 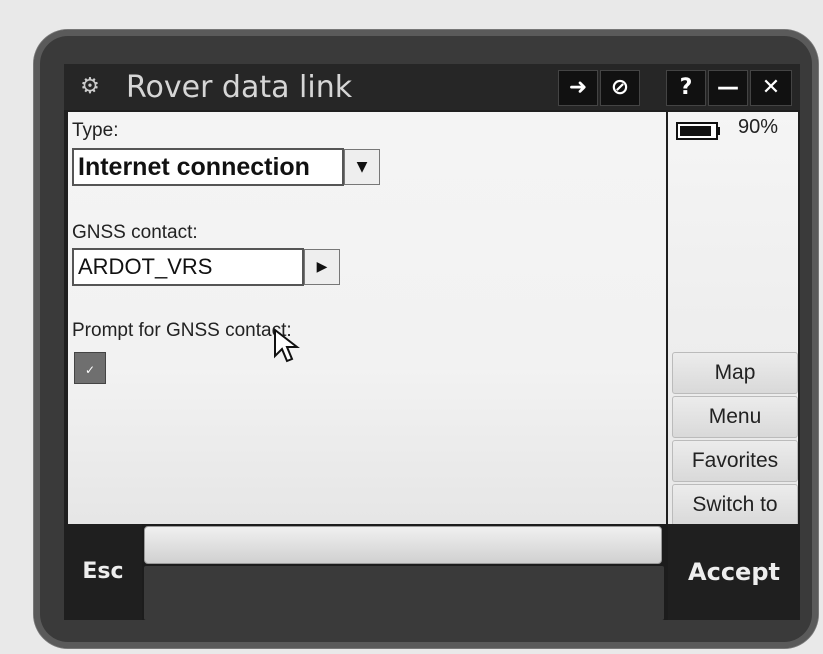 What do you see at coordinates (145, 266) in the screenshot?
I see `gnss-contact-value: ARDOT_VRS` at bounding box center [145, 266].